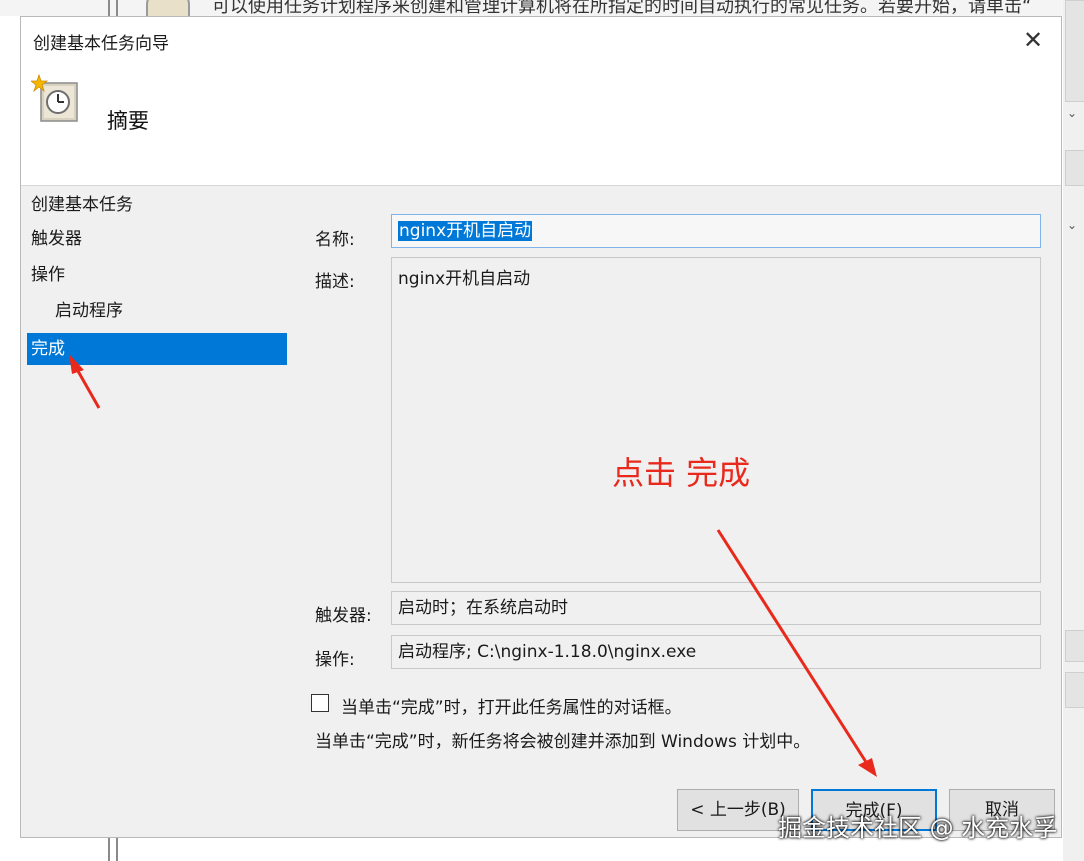  I want to click on background-scrollbar: ⌄ ⌄, so click(1073, 430).